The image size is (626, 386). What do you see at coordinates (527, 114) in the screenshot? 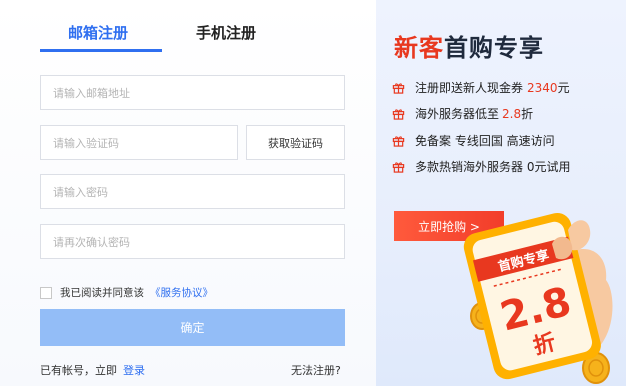
I see `benefit-suffix: 折` at bounding box center [527, 114].